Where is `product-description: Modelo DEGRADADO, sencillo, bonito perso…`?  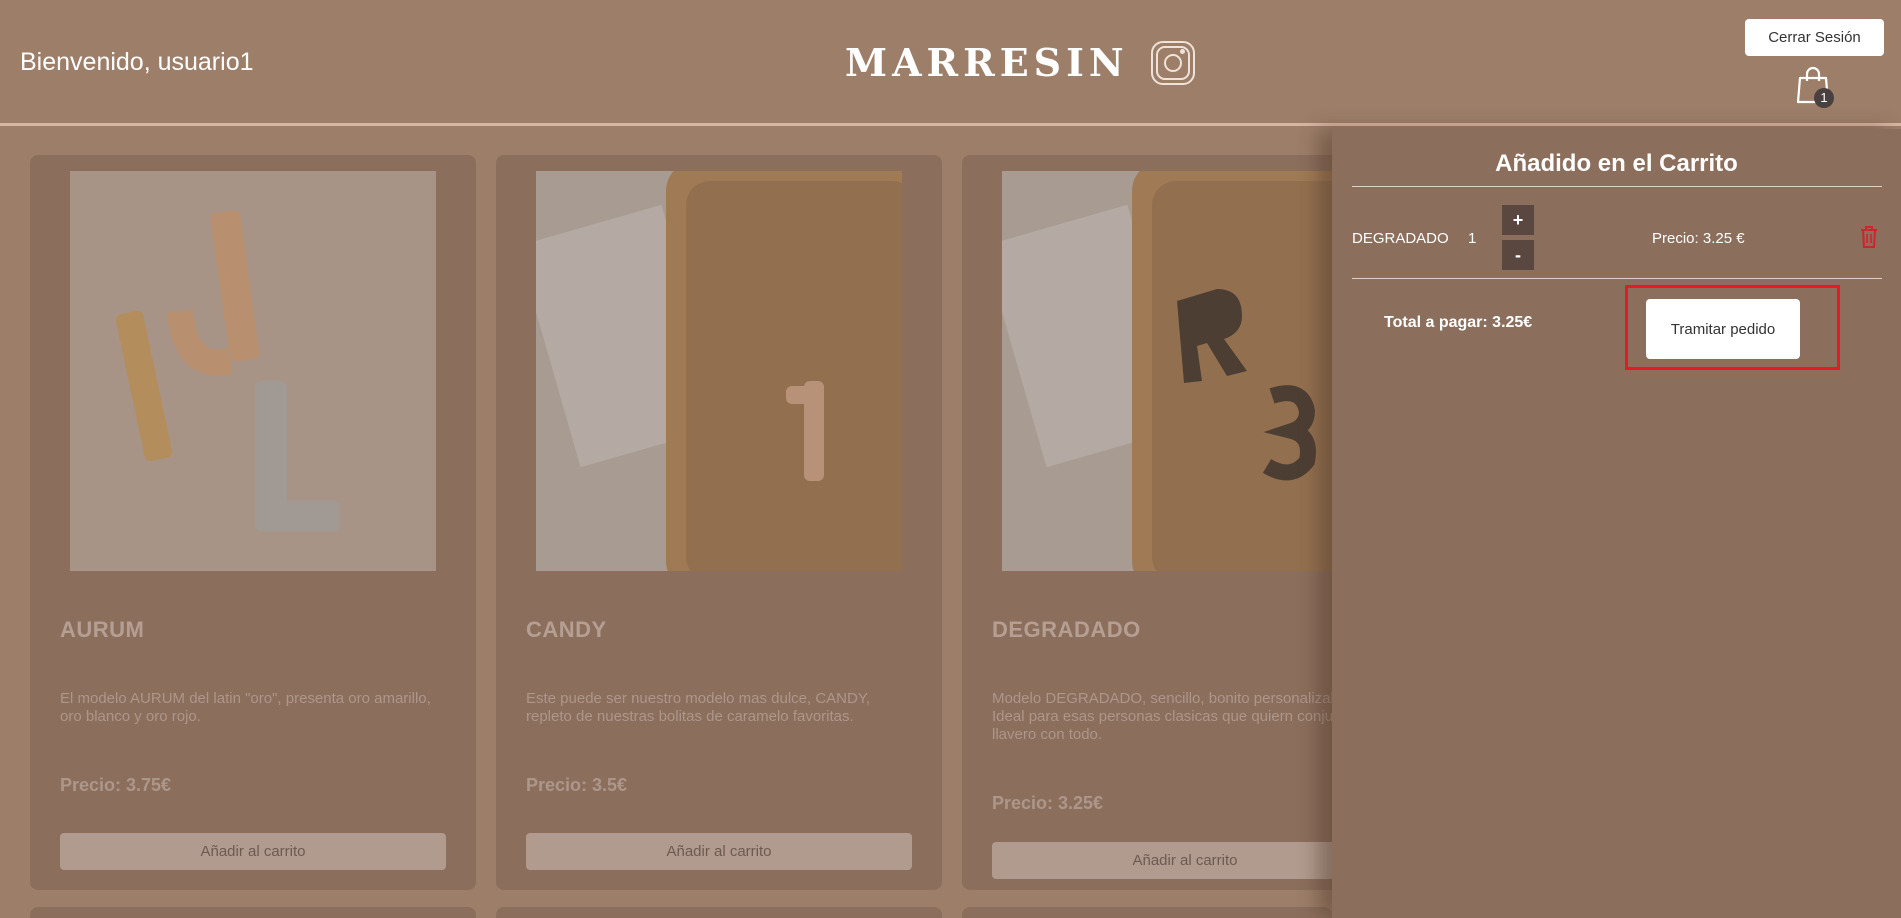 product-description: Modelo DEGRADADO, sencillo, bonito perso… is located at coordinates (1185, 716).